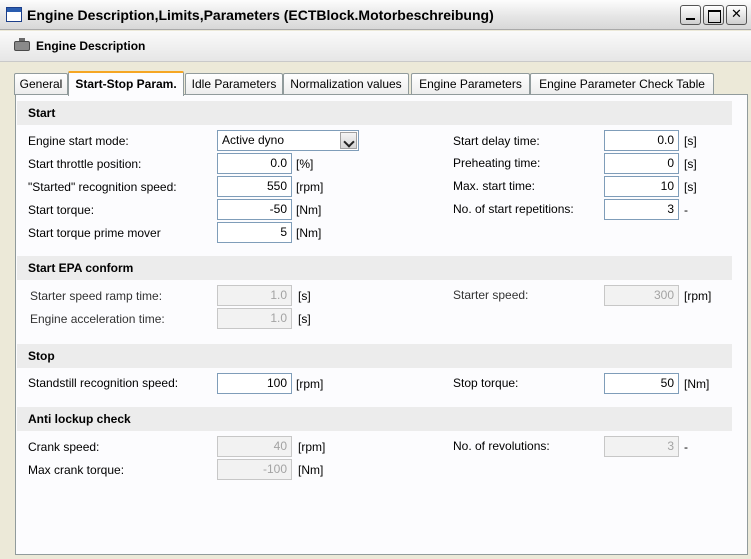  What do you see at coordinates (254, 446) in the screenshot?
I see `crank-speed-input: 40` at bounding box center [254, 446].